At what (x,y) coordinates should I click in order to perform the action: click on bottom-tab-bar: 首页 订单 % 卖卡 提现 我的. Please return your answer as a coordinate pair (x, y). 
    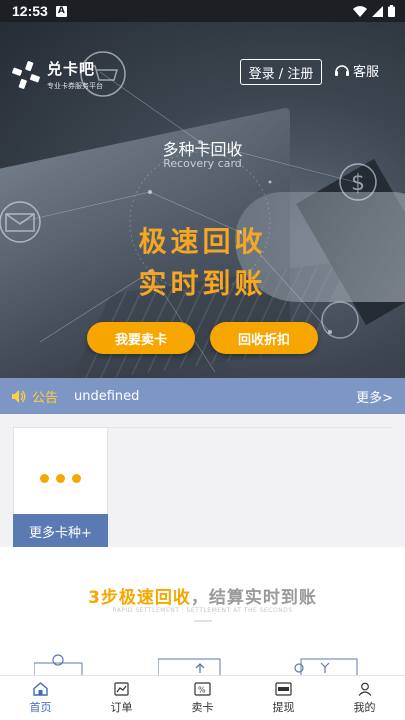
    Looking at the image, I should click on (202, 697).